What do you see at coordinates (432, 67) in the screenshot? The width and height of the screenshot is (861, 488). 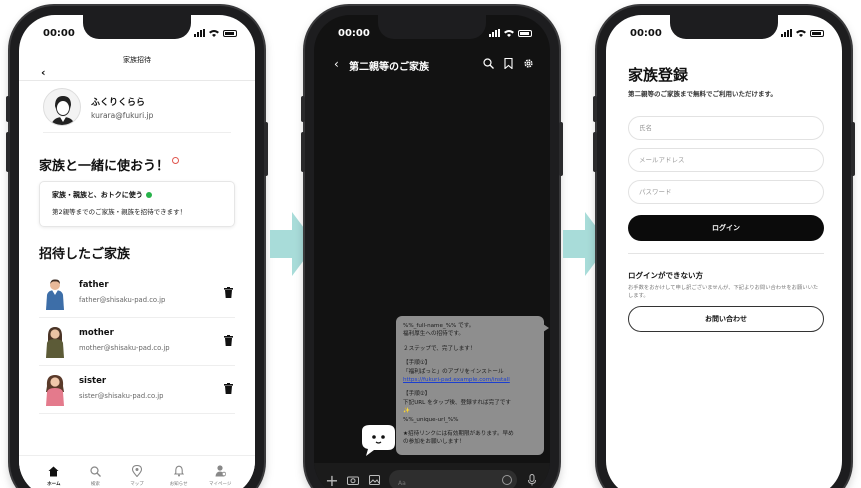 I see `chat-header: ‹ 第二親等のご家族` at bounding box center [432, 67].